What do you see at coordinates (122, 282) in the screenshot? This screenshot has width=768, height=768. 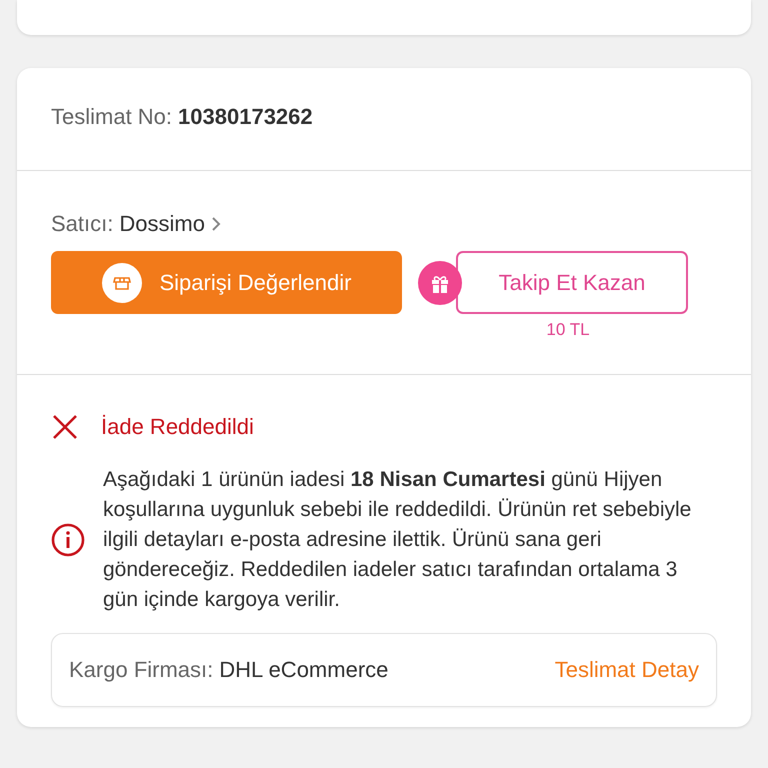 I see `store-icon` at bounding box center [122, 282].